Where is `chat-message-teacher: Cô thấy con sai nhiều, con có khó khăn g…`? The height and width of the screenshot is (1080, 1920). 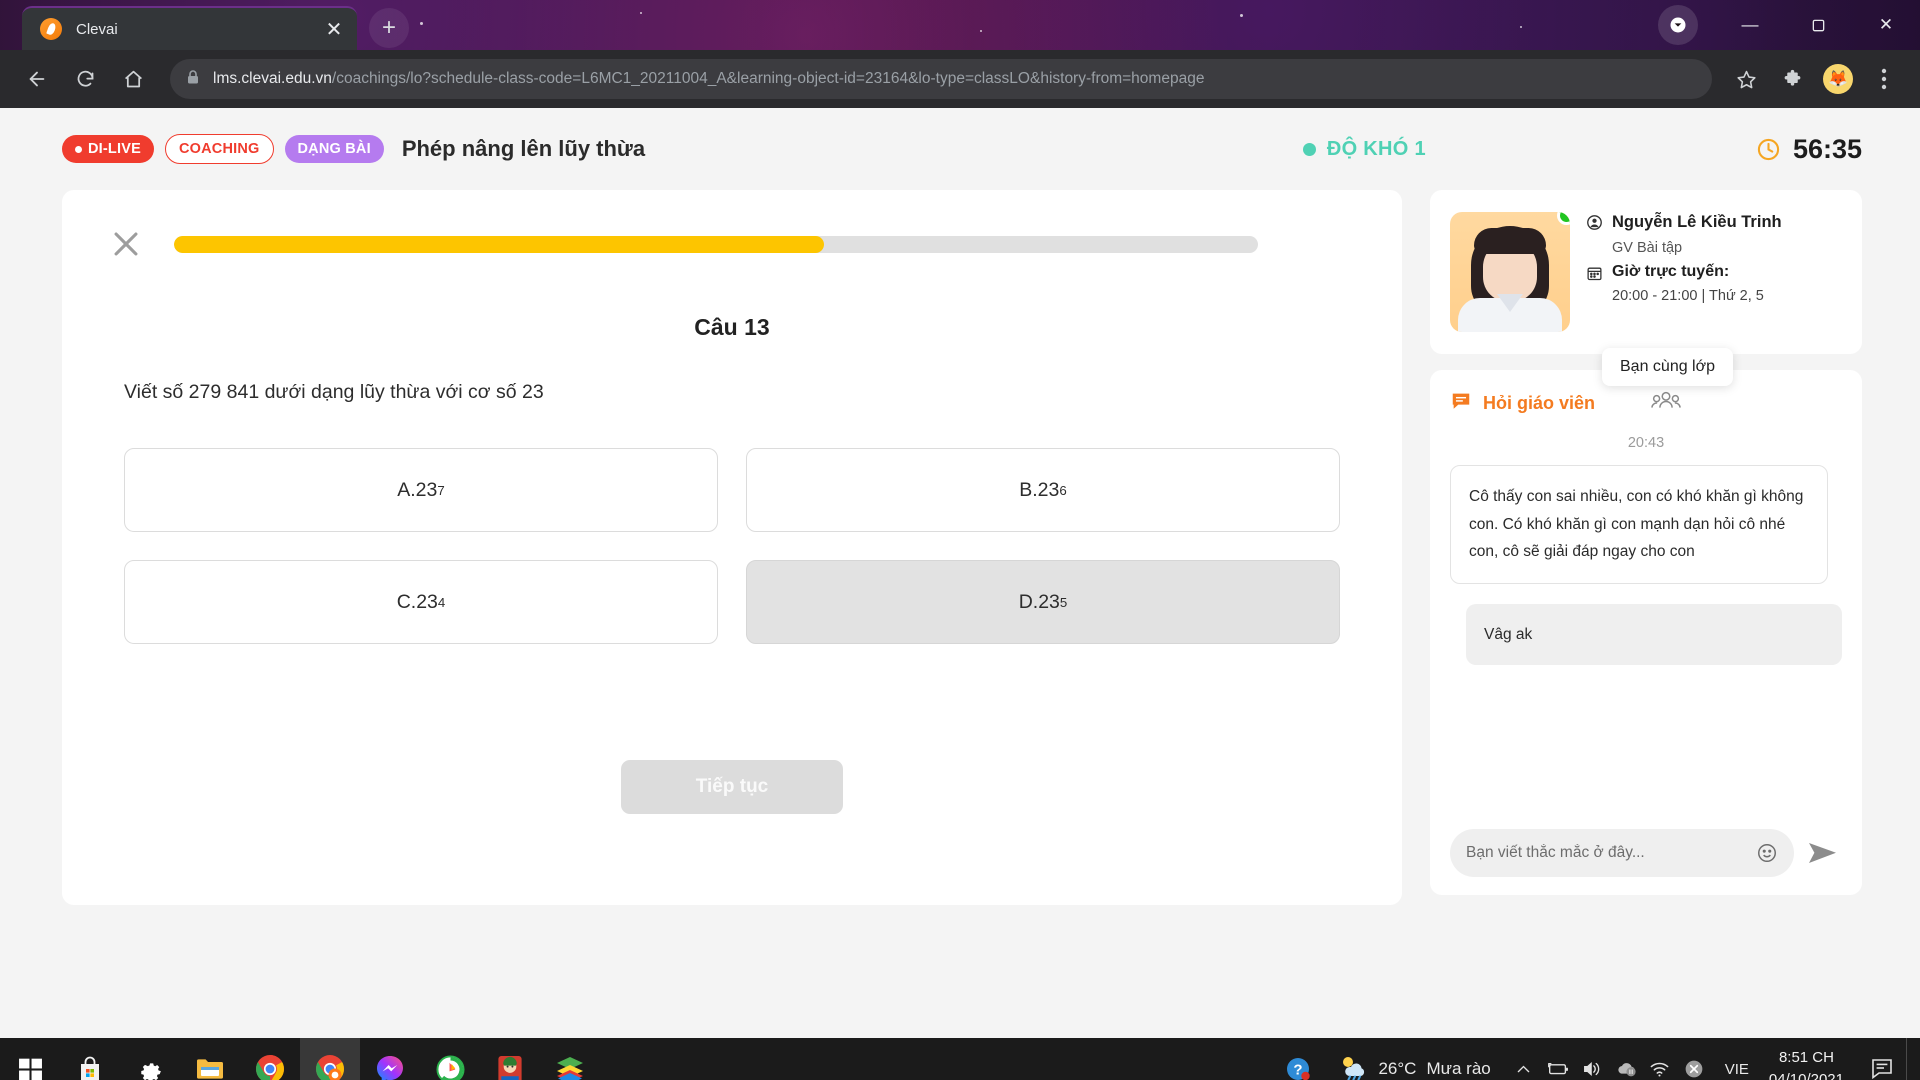
chat-message-teacher: Cô thấy con sai nhiều, con có khó khăn g… is located at coordinates (1639, 524).